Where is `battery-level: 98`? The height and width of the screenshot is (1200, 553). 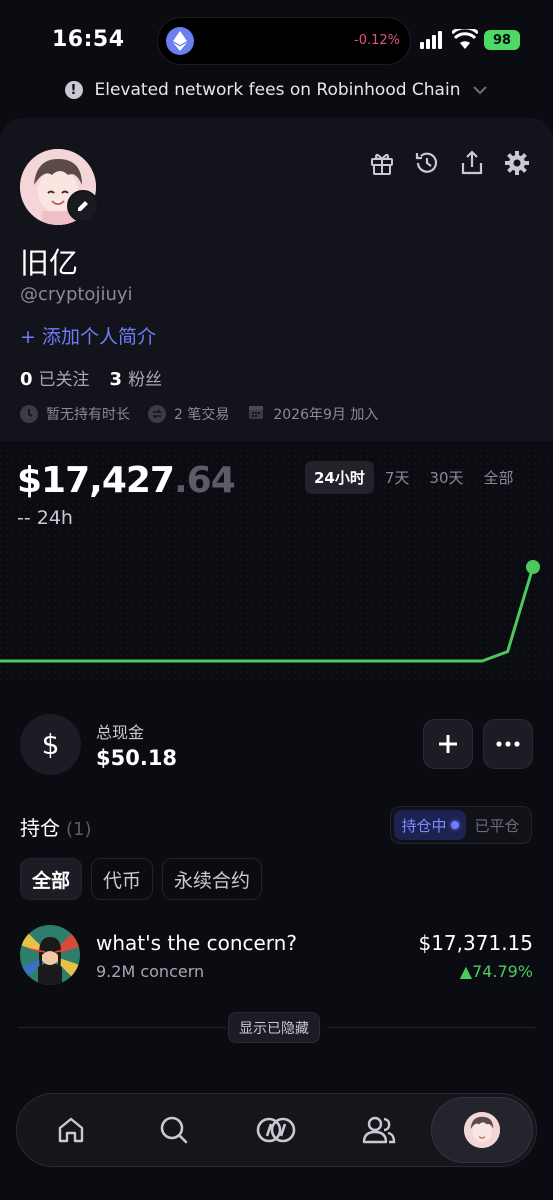 battery-level: 98 is located at coordinates (502, 40).